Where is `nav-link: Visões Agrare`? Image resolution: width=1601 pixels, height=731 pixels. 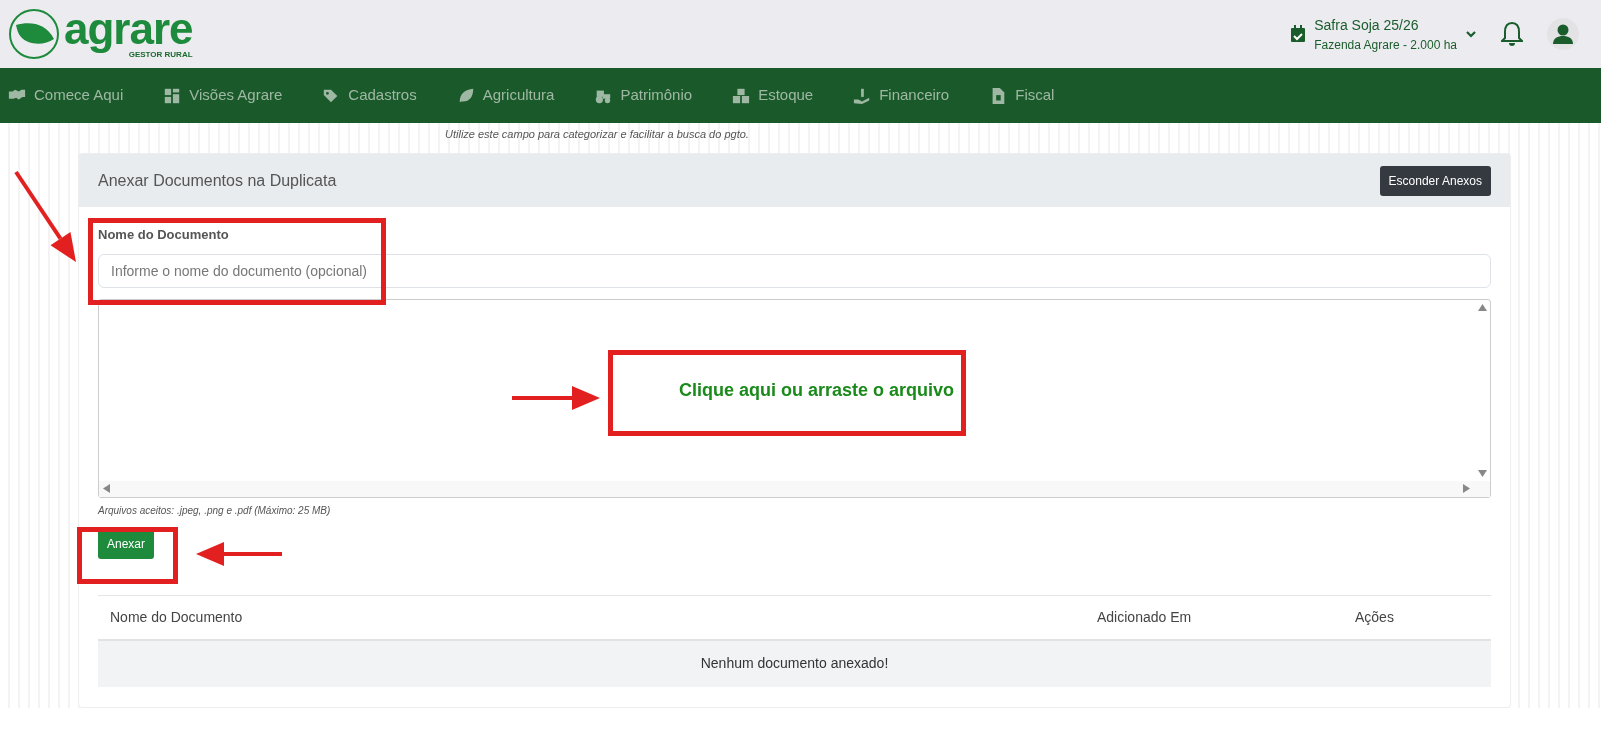
nav-link: Visões Agrare is located at coordinates (223, 95).